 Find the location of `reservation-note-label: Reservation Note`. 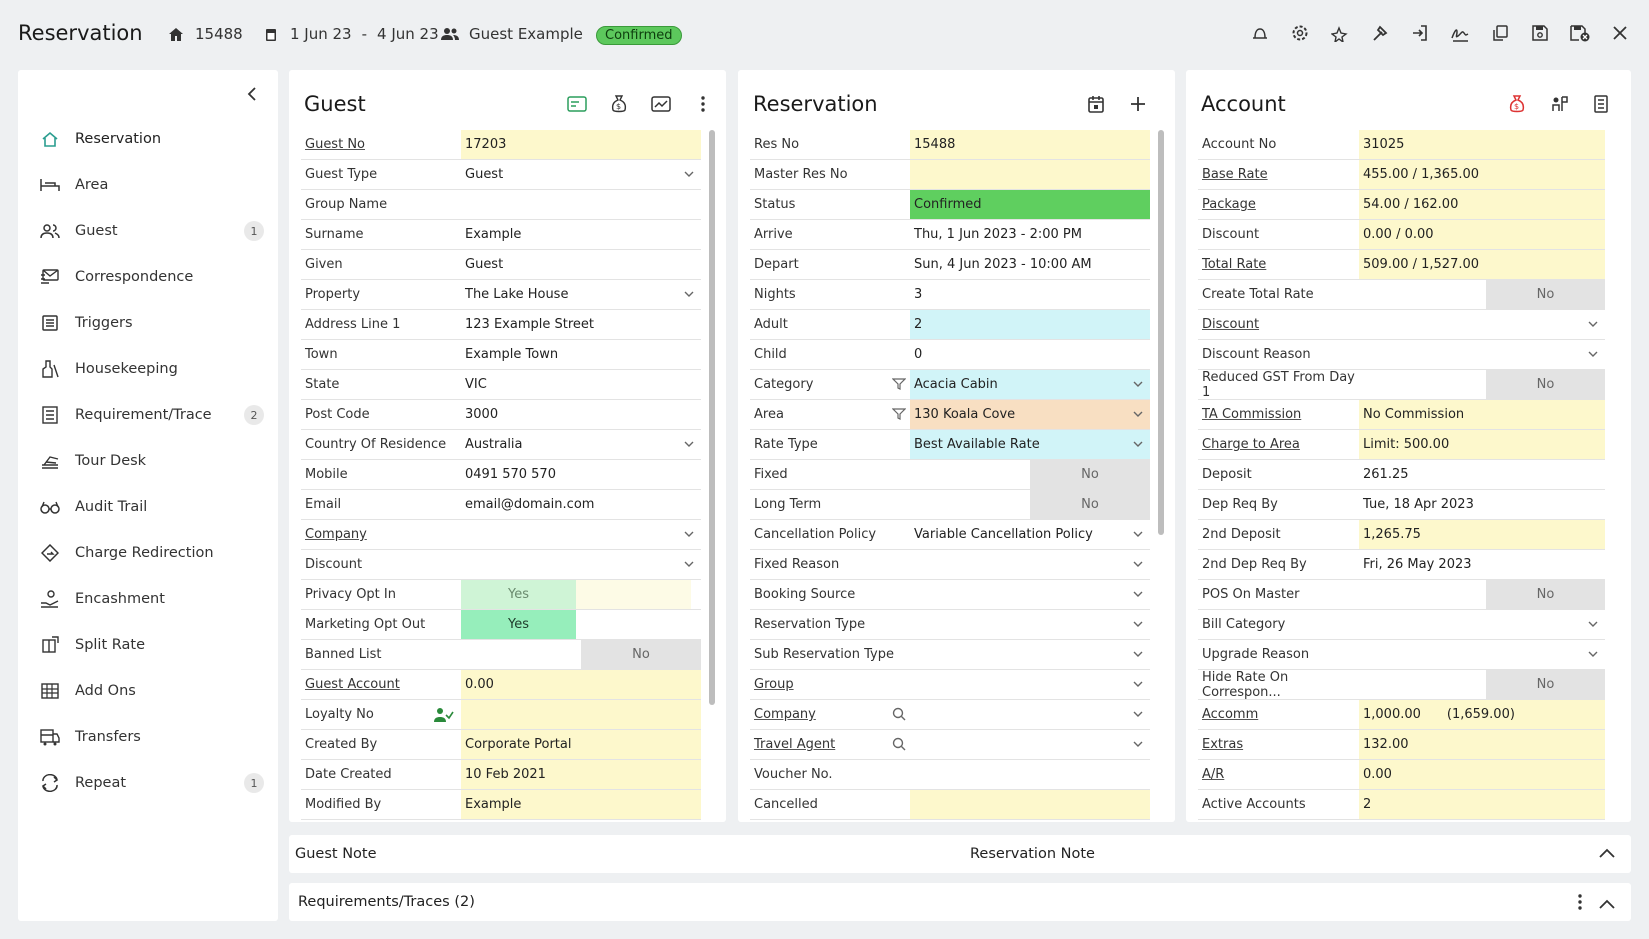

reservation-note-label: Reservation Note is located at coordinates (1032, 854).